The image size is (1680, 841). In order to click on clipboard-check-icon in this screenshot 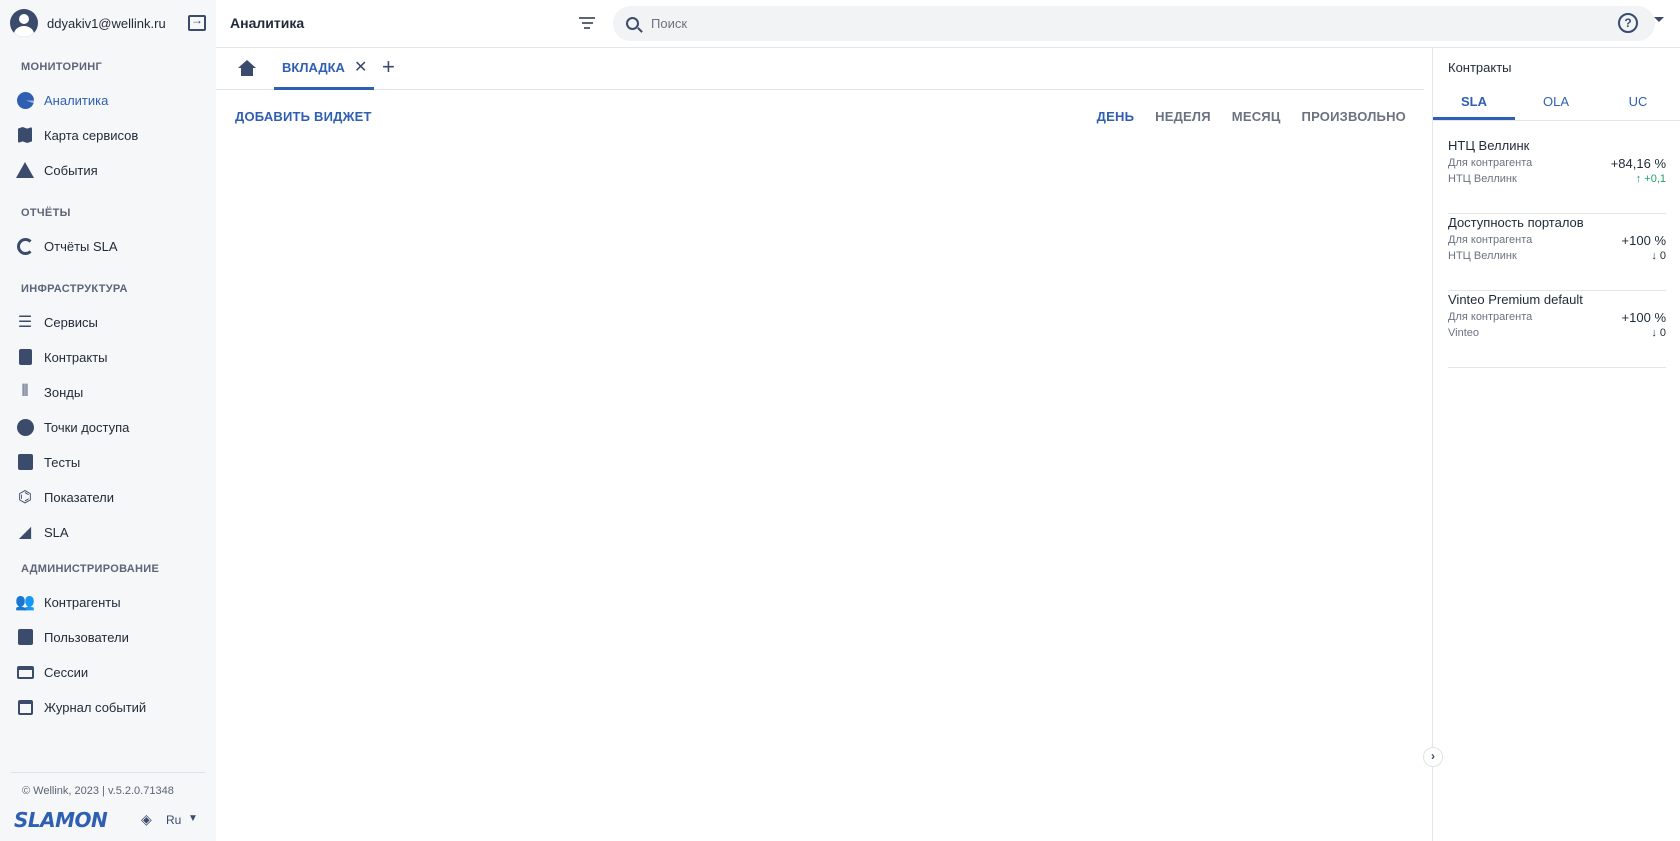, I will do `click(25, 462)`.